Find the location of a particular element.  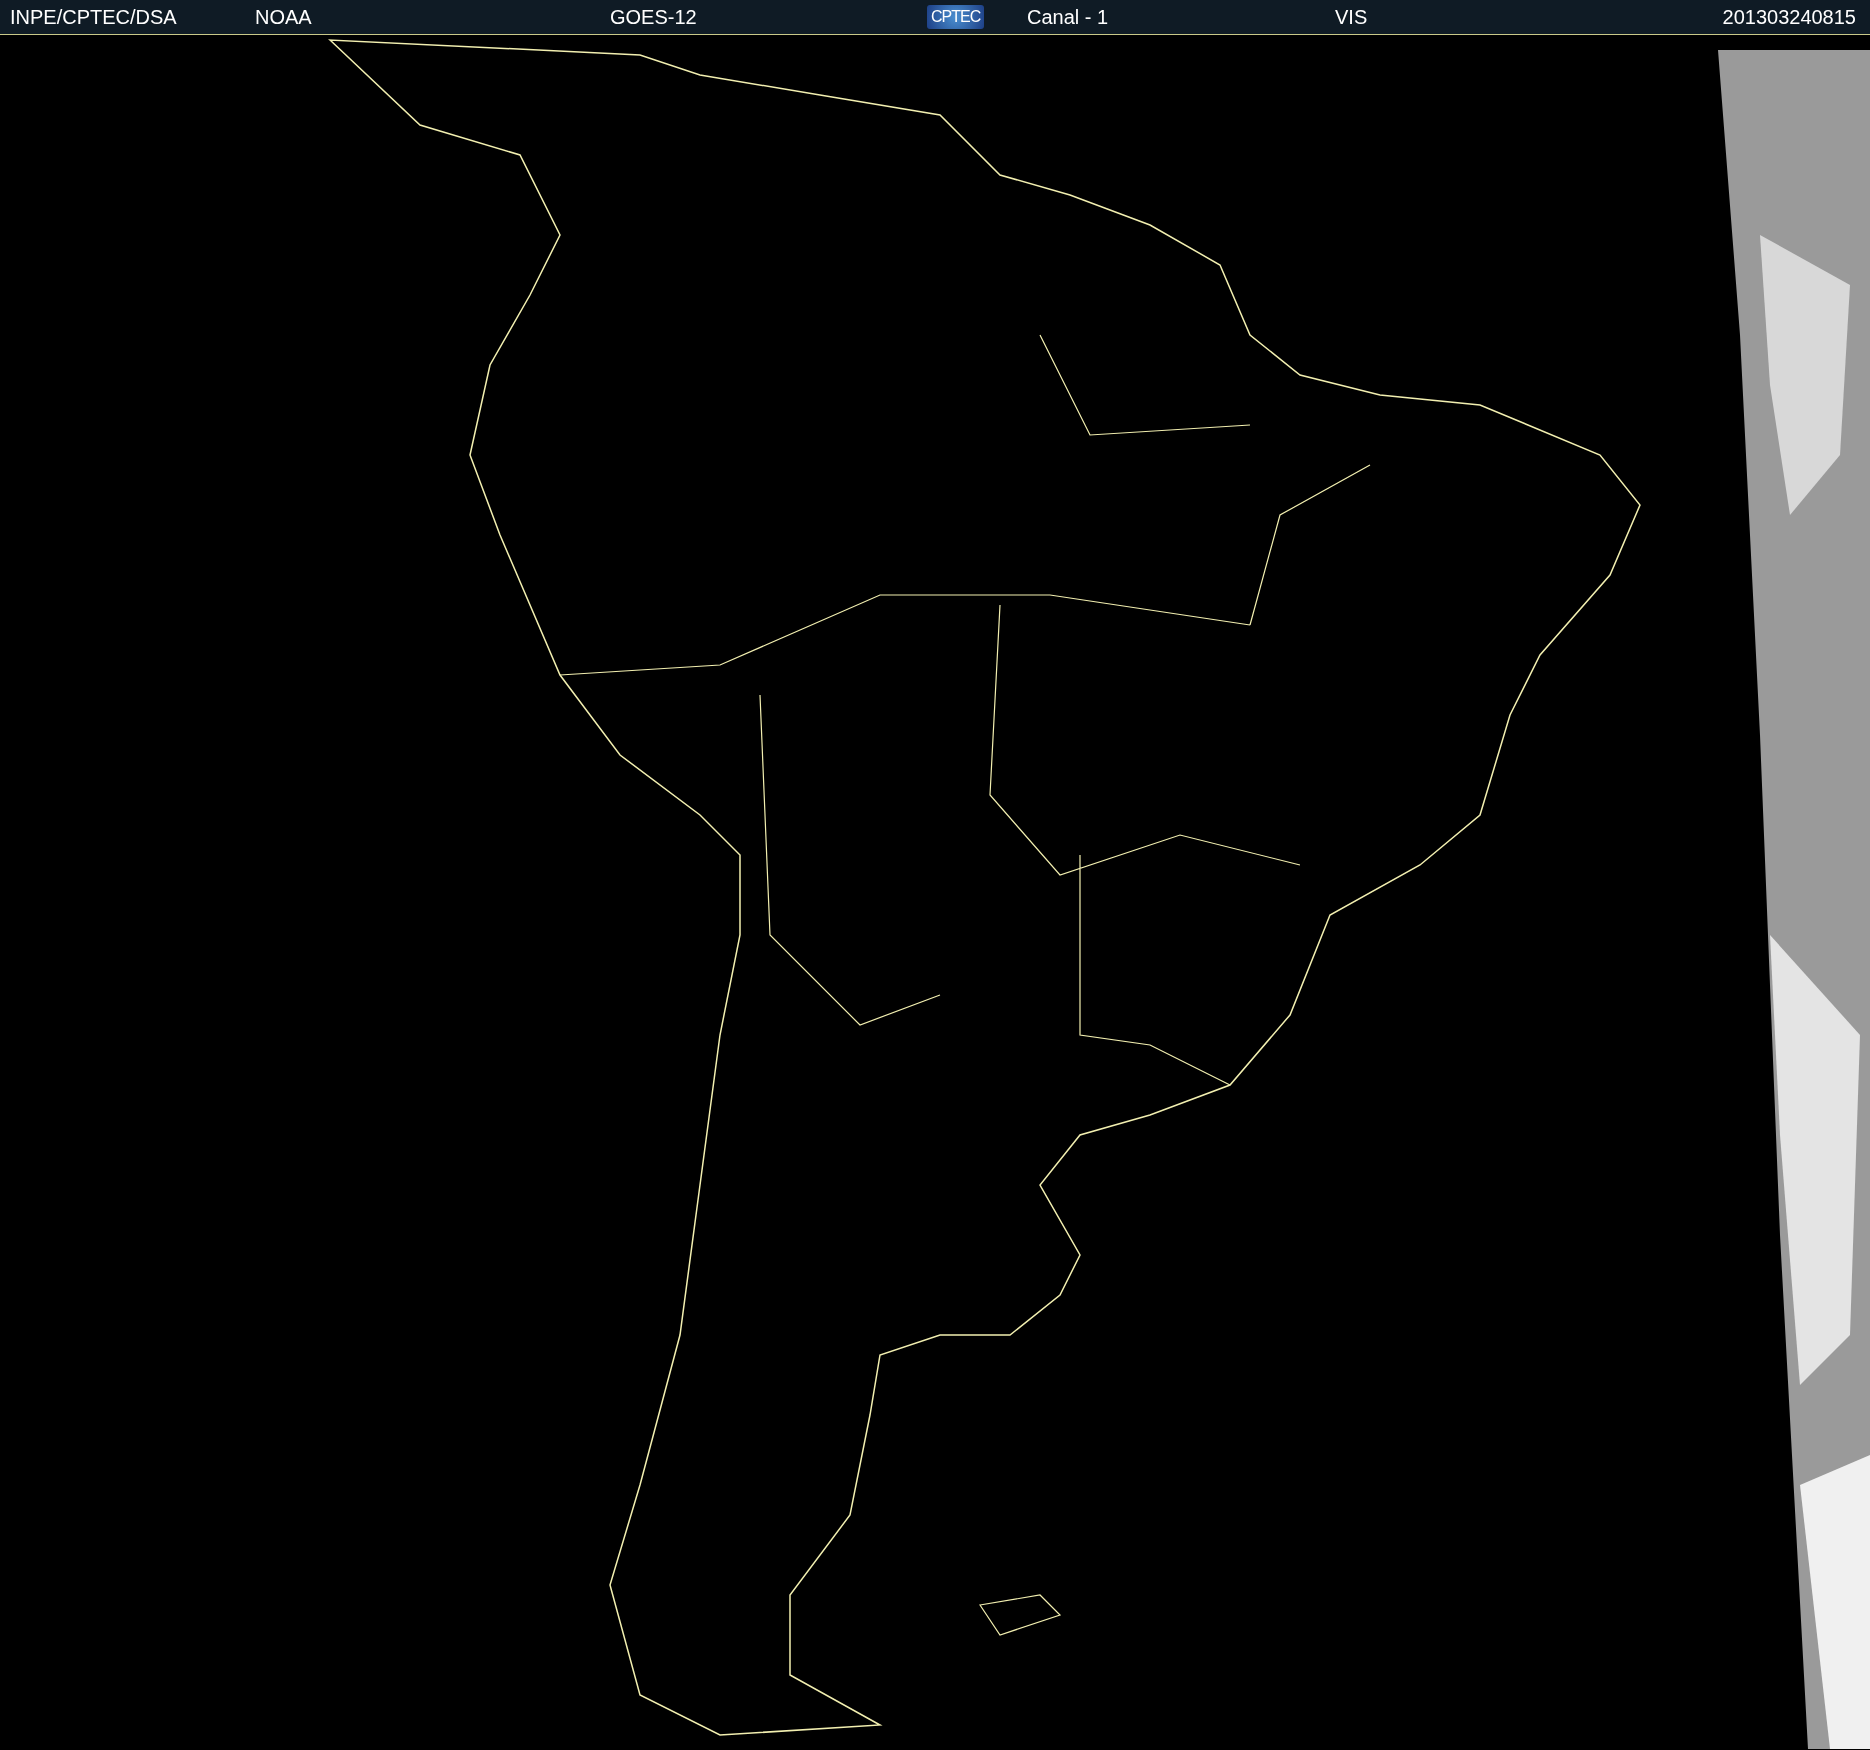

header-label: VIS is located at coordinates (1351, 17).